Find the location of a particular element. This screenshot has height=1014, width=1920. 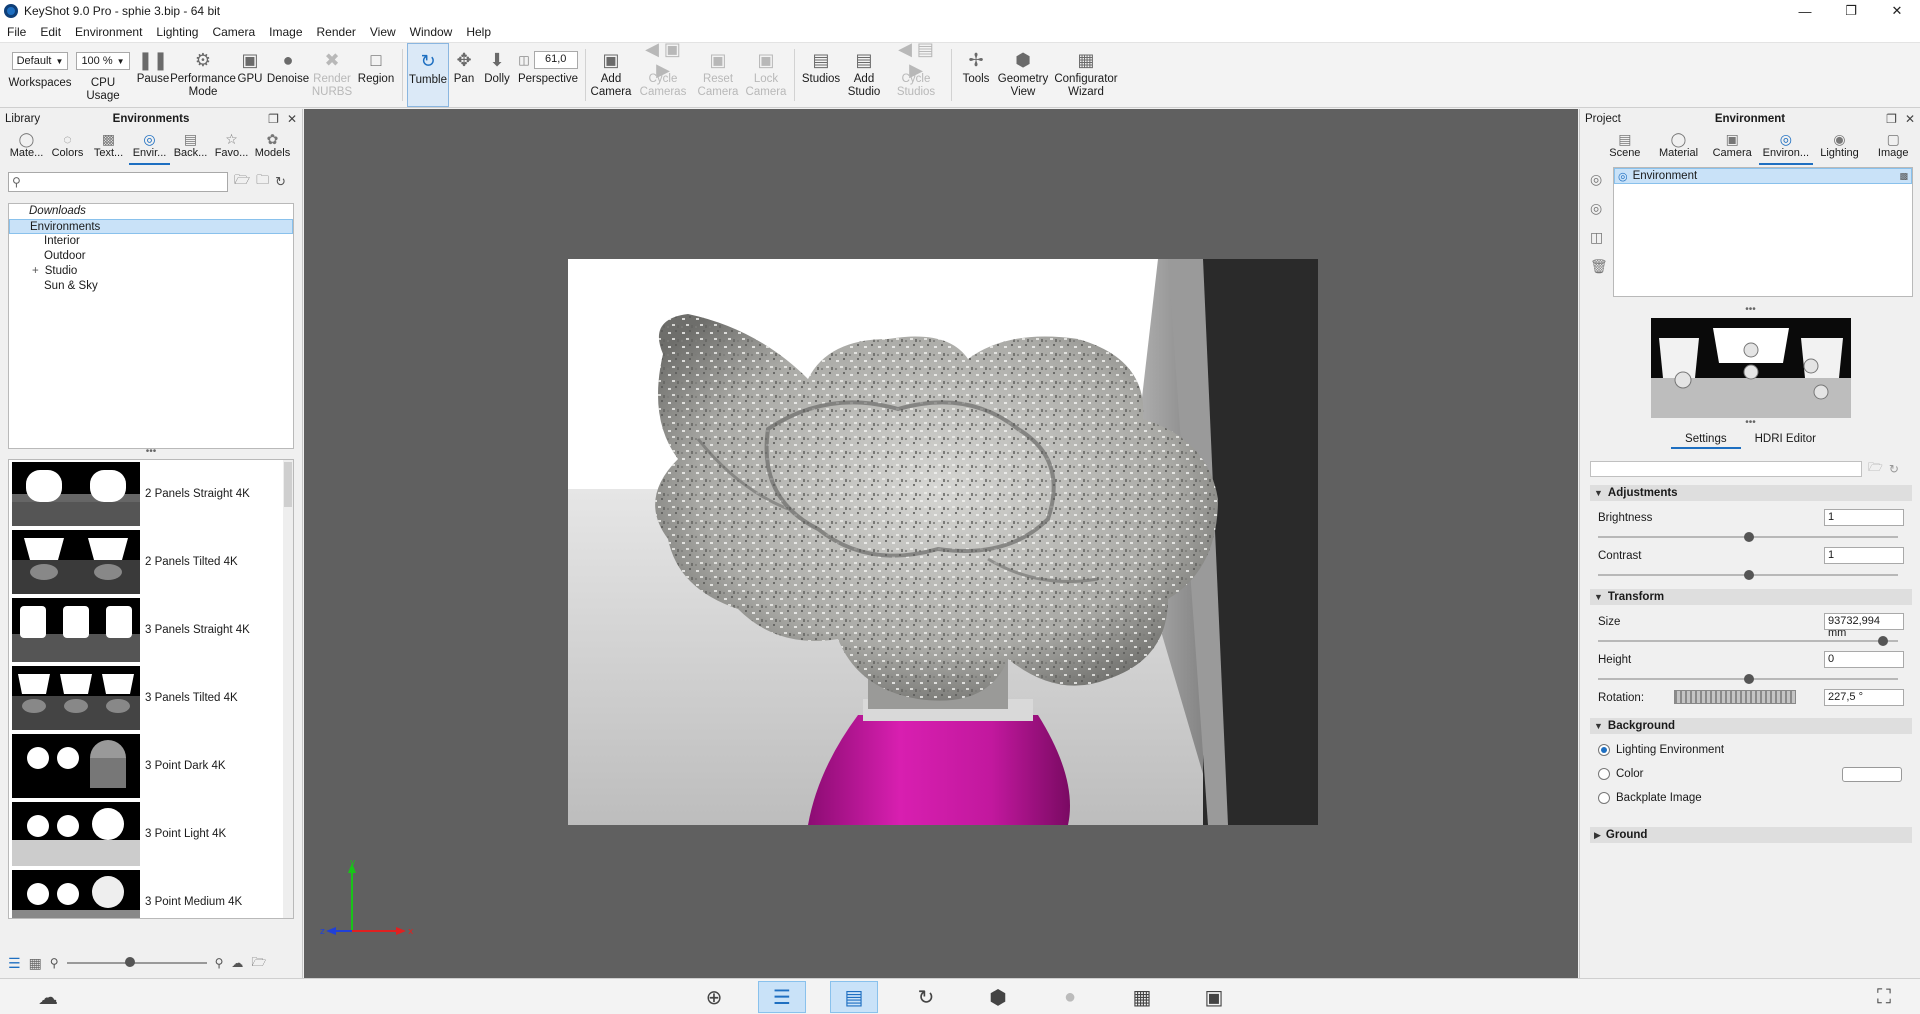

render-icon: ▣ is located at coordinates (1214, 997).